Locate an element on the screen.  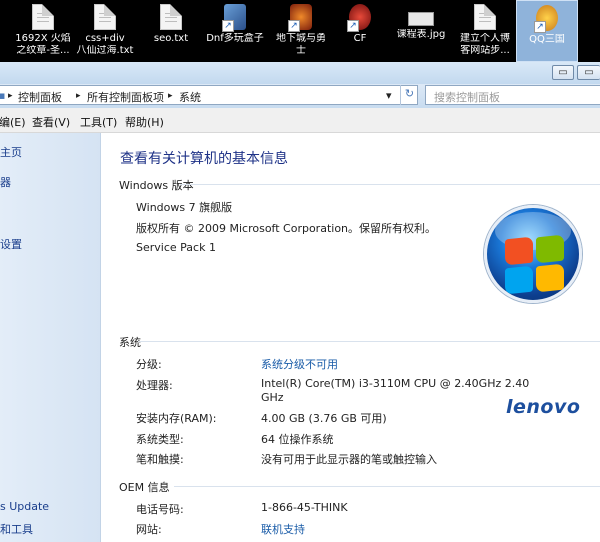
refresh-button: ↻ is located at coordinates (409, 95).